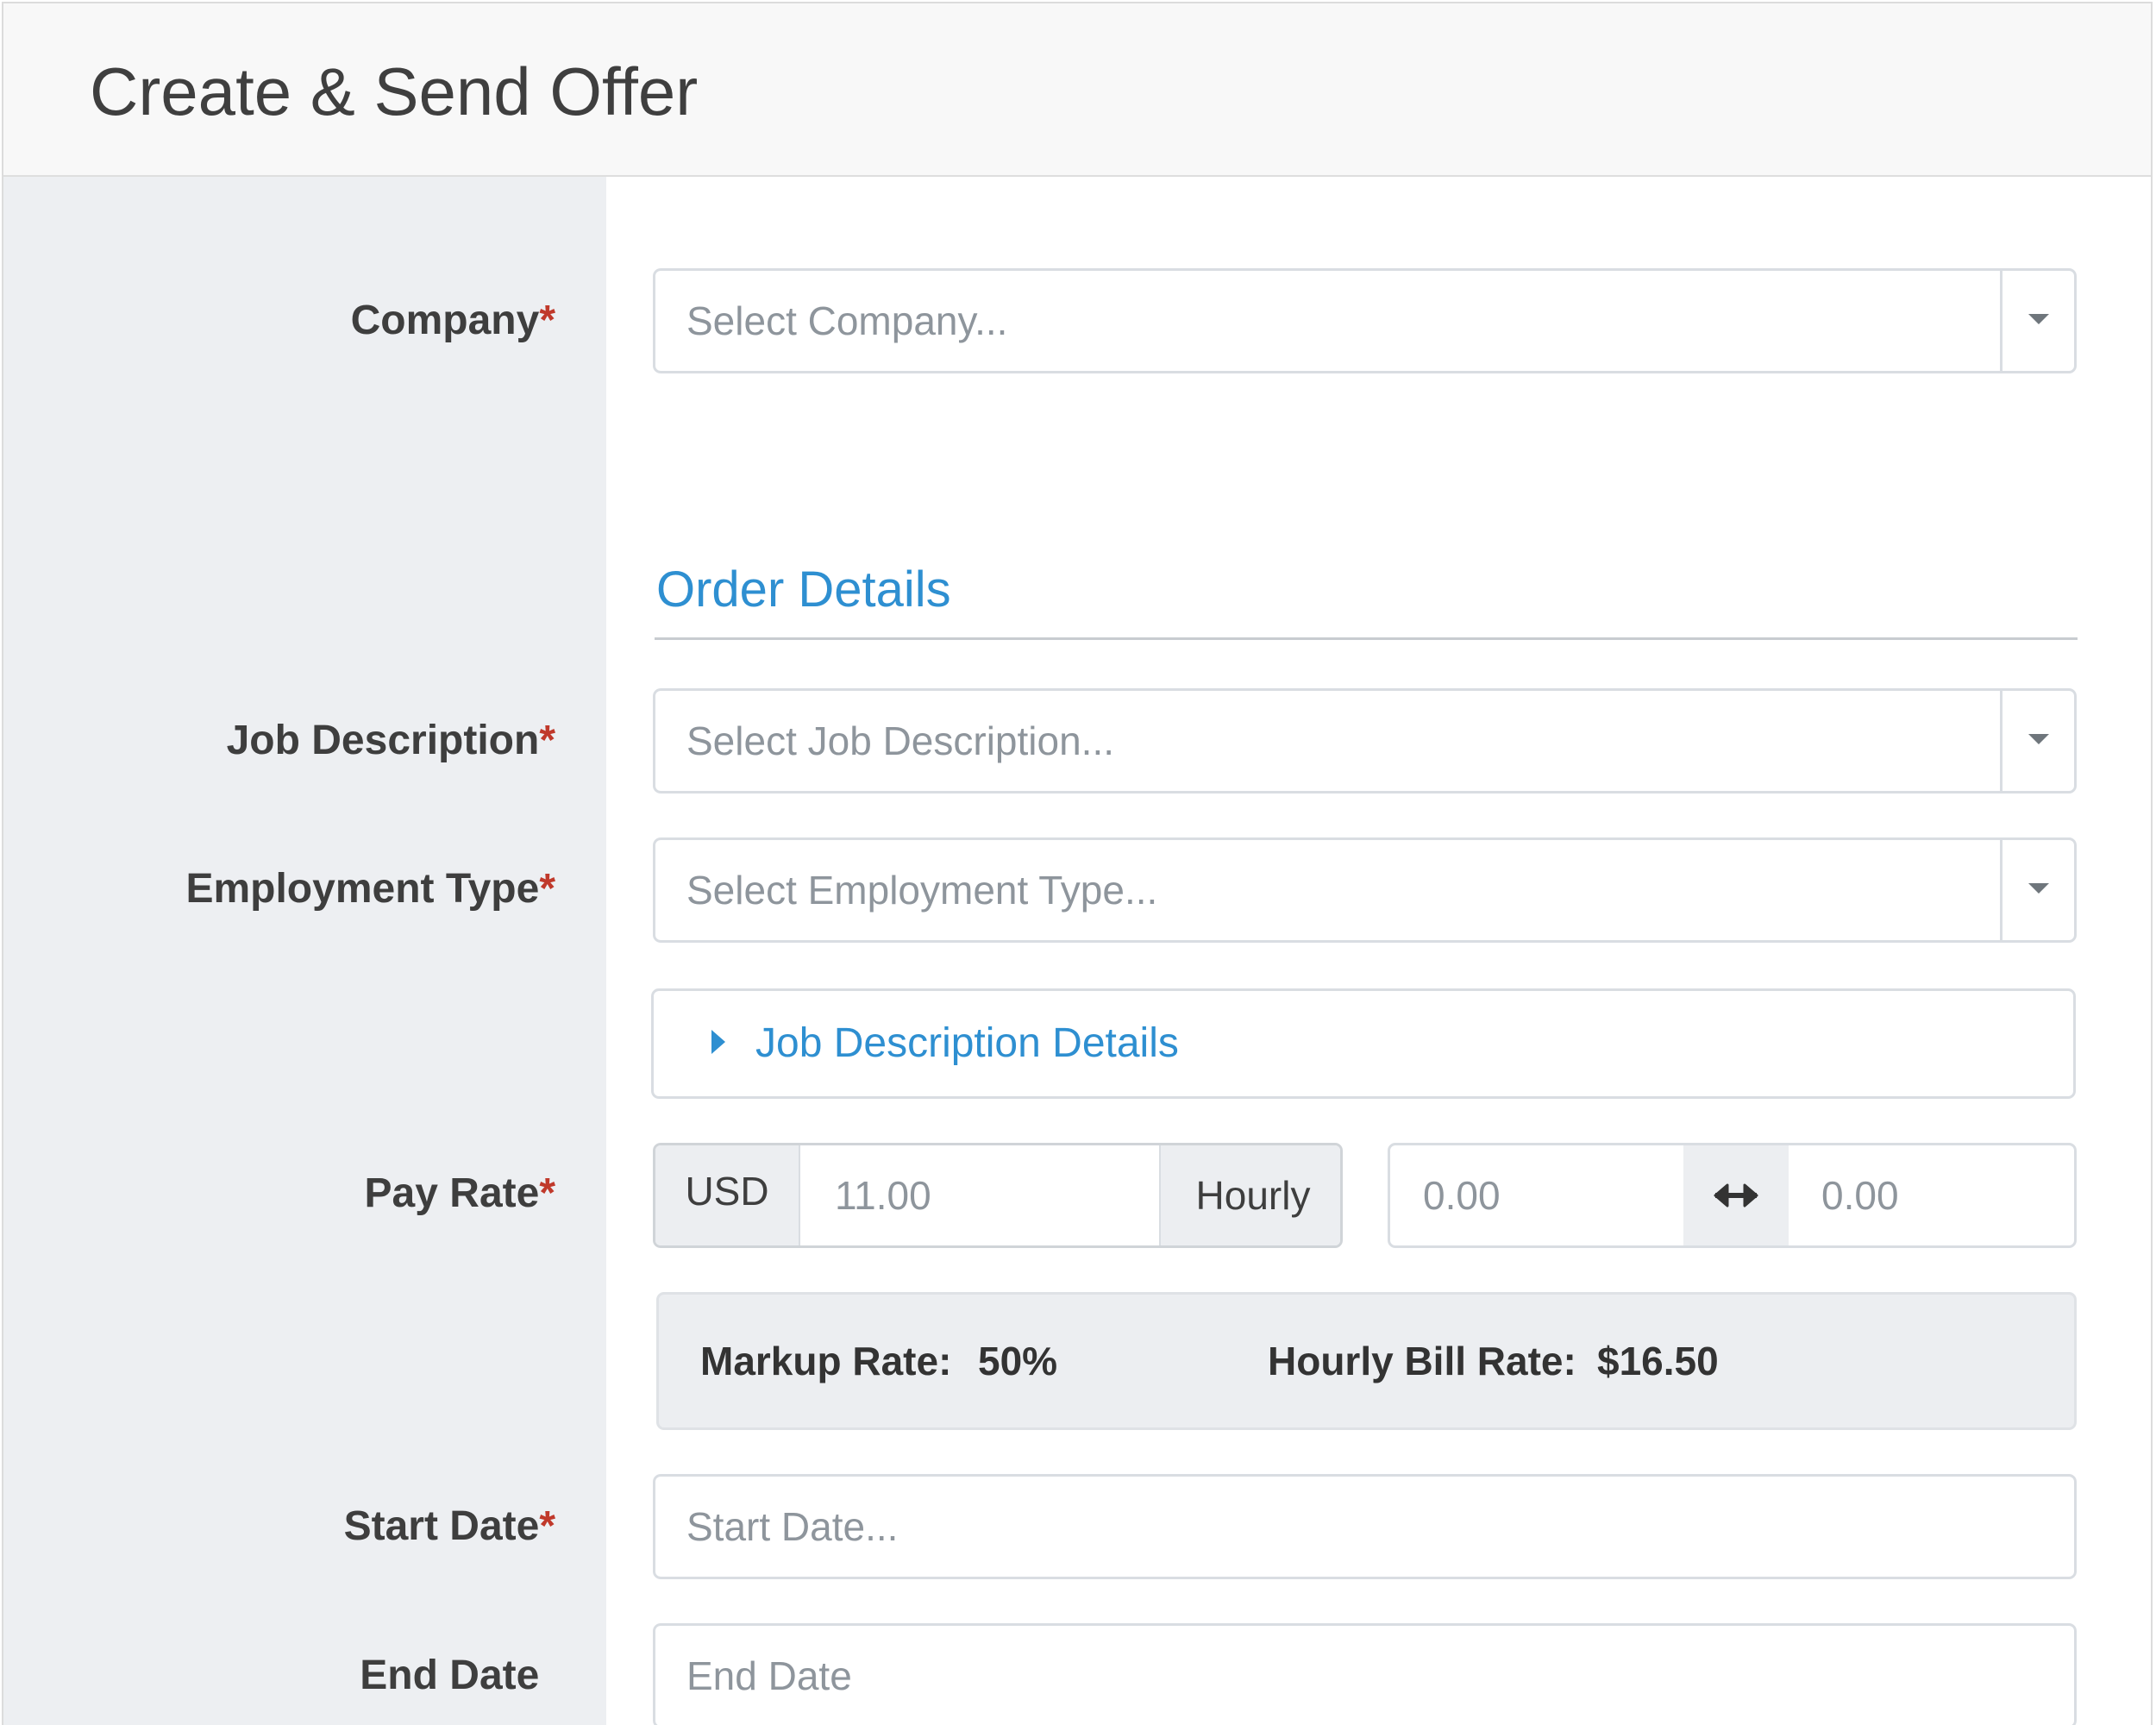 Image resolution: width=2156 pixels, height=1725 pixels. What do you see at coordinates (1931, 1195) in the screenshot?
I see `pay-range-max-input: 0.00` at bounding box center [1931, 1195].